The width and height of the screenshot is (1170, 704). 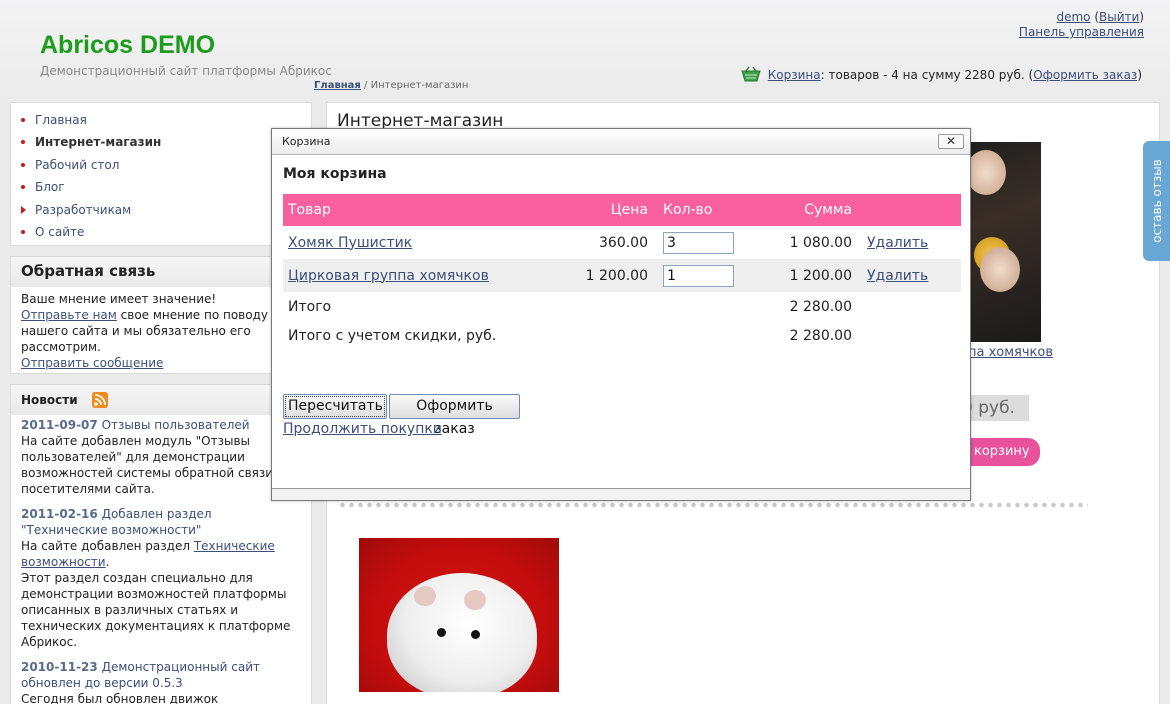 What do you see at coordinates (350, 243) in the screenshot?
I see `cart-item-link: Хомяк Пушистик` at bounding box center [350, 243].